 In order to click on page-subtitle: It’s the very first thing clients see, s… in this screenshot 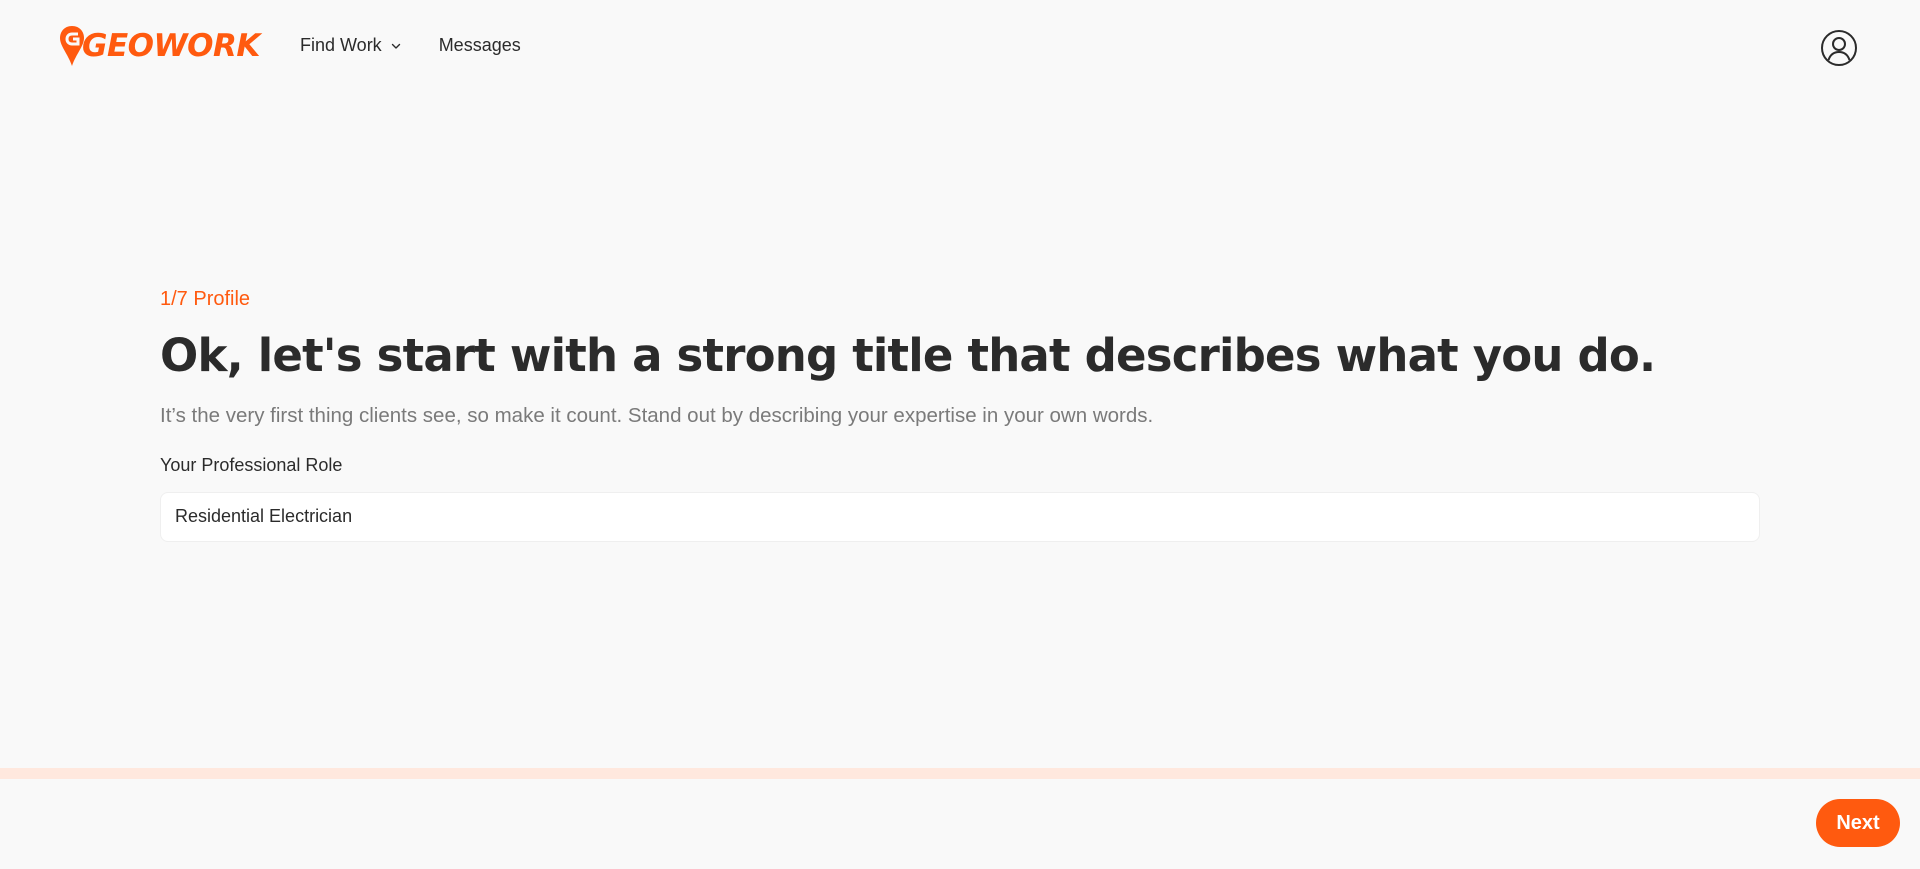, I will do `click(657, 415)`.